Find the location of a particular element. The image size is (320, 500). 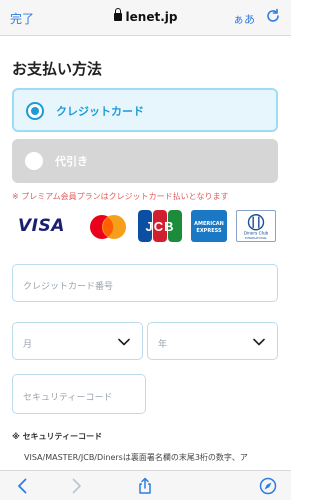

expiry-month-select: 月 is located at coordinates (77, 341).